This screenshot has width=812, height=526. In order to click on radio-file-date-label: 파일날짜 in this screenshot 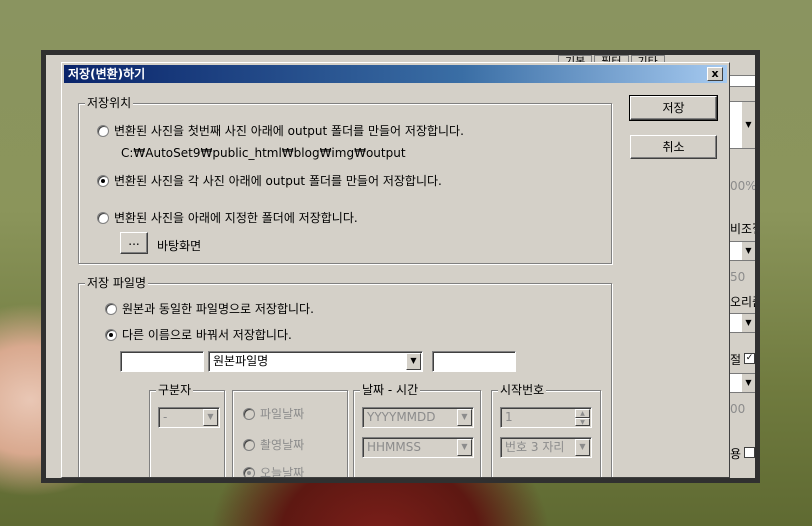, I will do `click(282, 414)`.